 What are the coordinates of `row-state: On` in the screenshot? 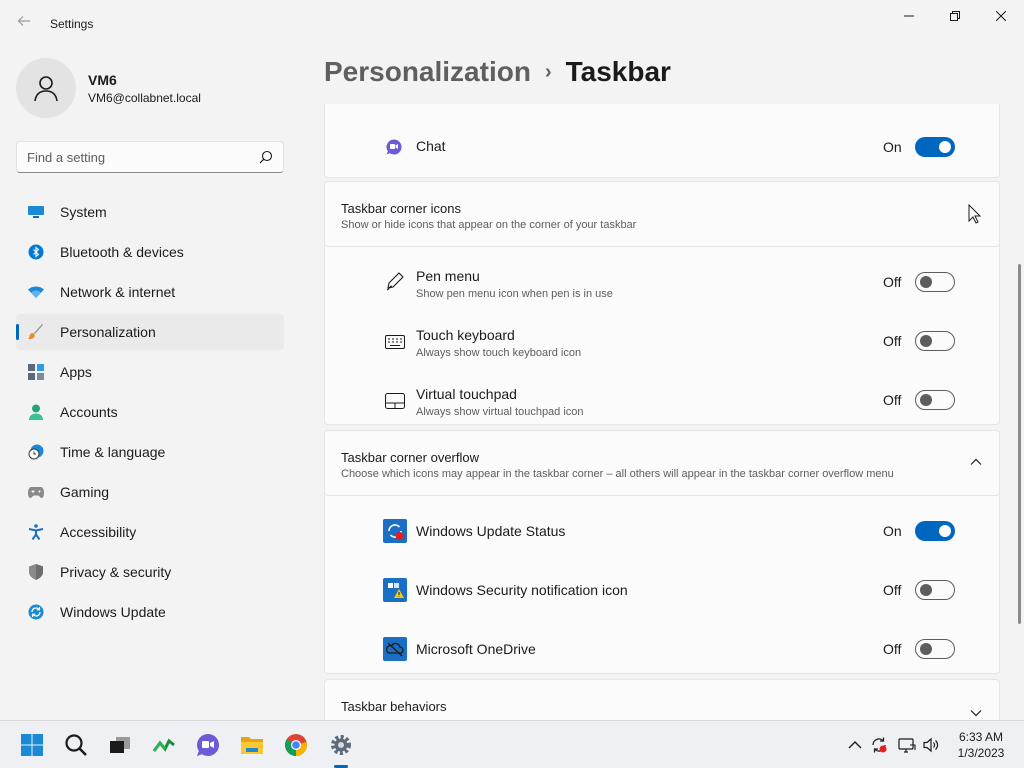 It's located at (892, 531).